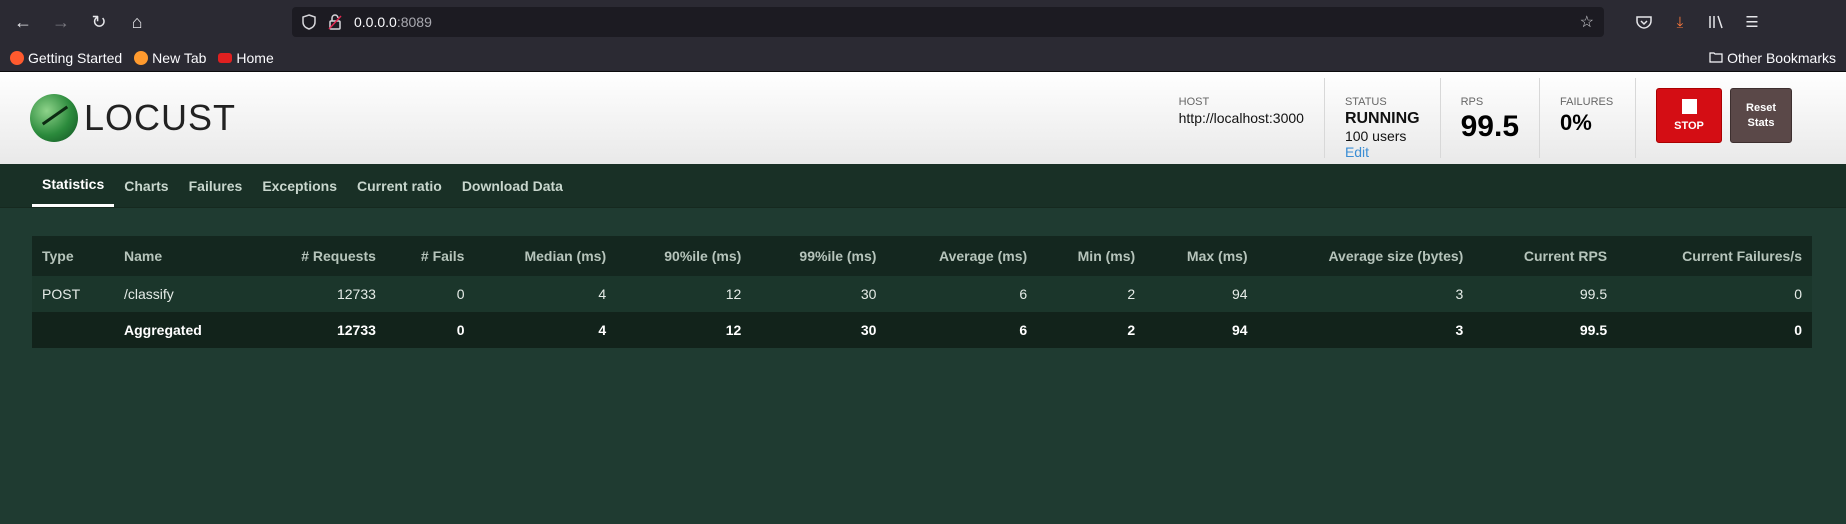 Image resolution: width=1846 pixels, height=524 pixels. What do you see at coordinates (320, 256) in the screenshot?
I see `col-requests: # Requests` at bounding box center [320, 256].